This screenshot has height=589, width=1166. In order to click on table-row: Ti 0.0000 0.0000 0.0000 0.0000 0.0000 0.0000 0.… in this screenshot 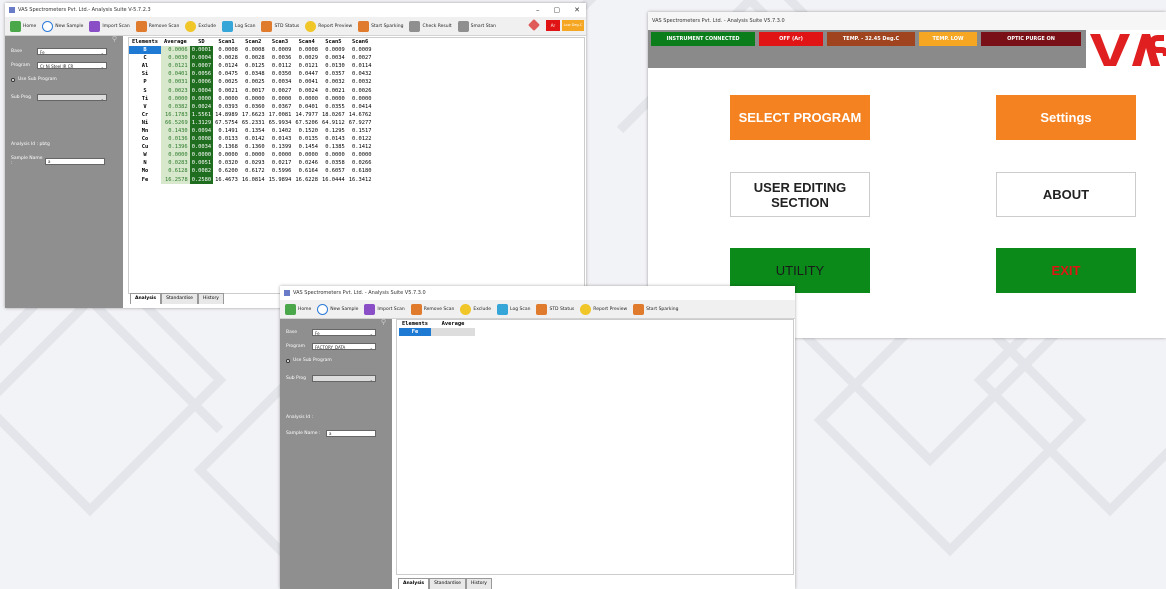, I will do `click(251, 98)`.